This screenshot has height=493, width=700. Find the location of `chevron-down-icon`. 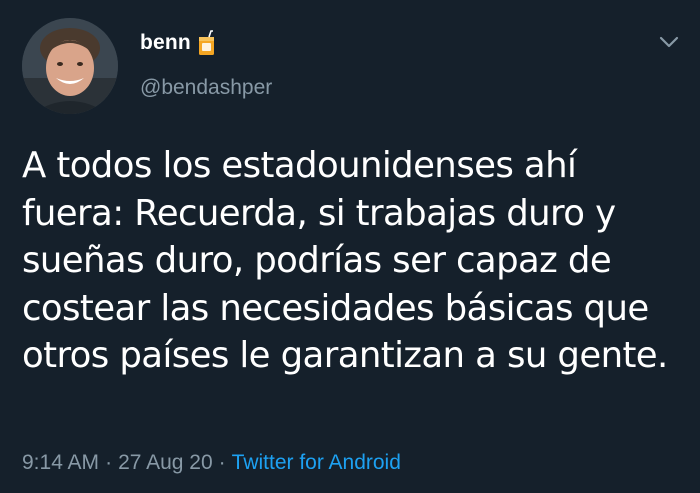

chevron-down-icon is located at coordinates (669, 42).